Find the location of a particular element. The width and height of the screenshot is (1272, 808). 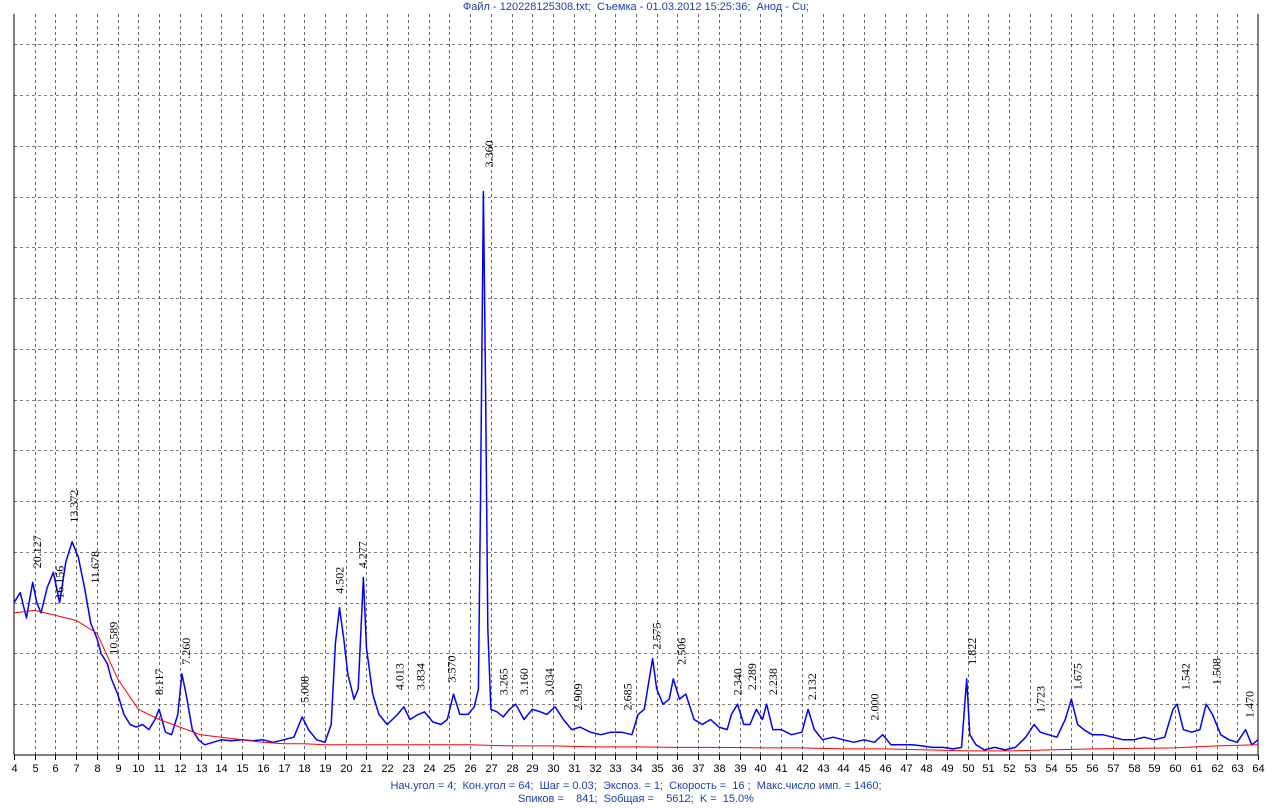

x-tick-label: 48 is located at coordinates (926, 769).